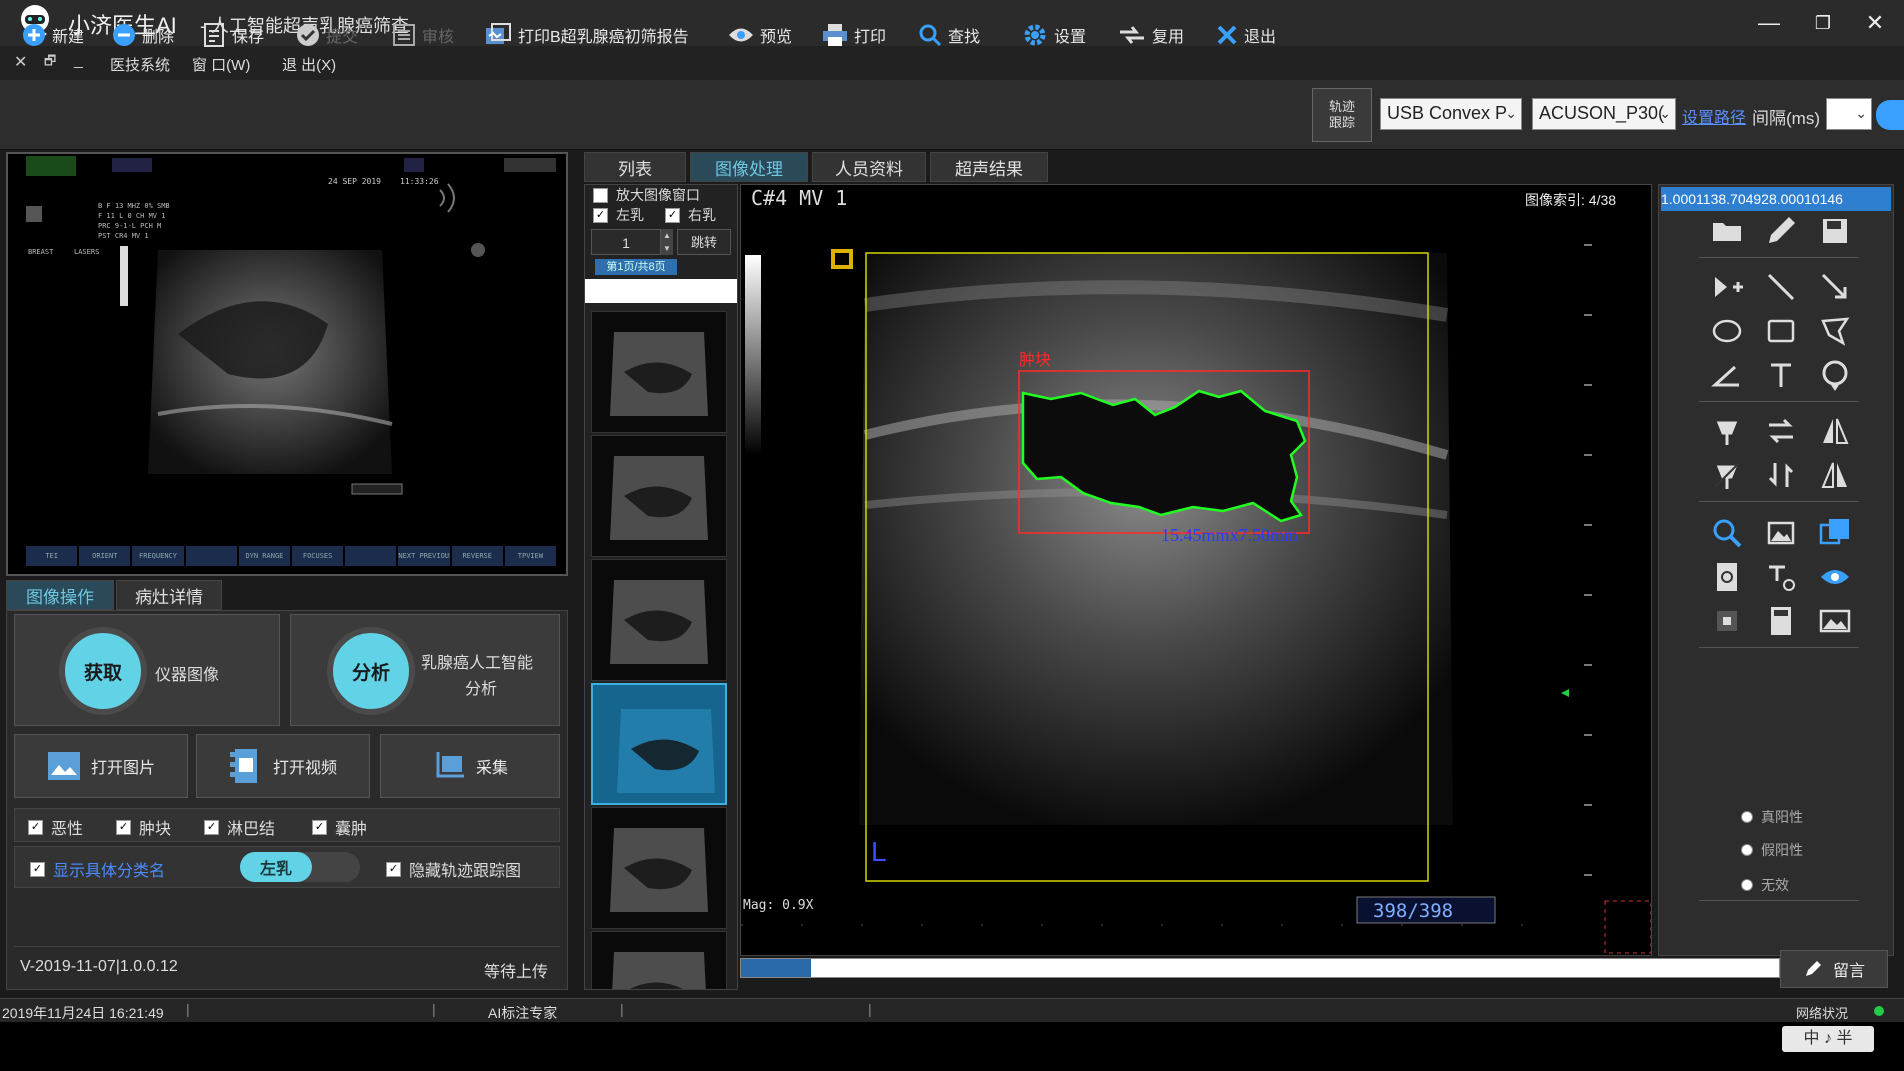  I want to click on line-tool, so click(1781, 287).